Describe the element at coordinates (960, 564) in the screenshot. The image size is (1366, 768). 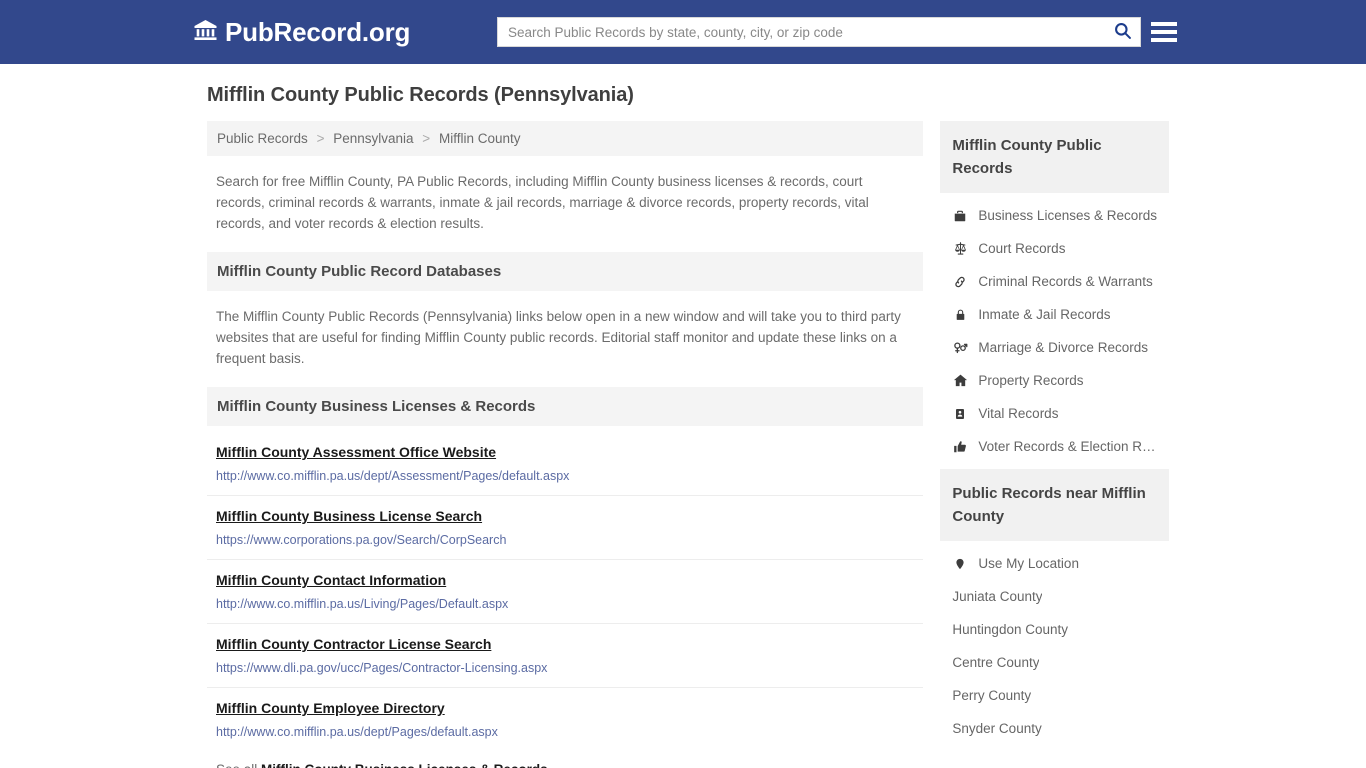
I see `map-pin-icon` at that location.